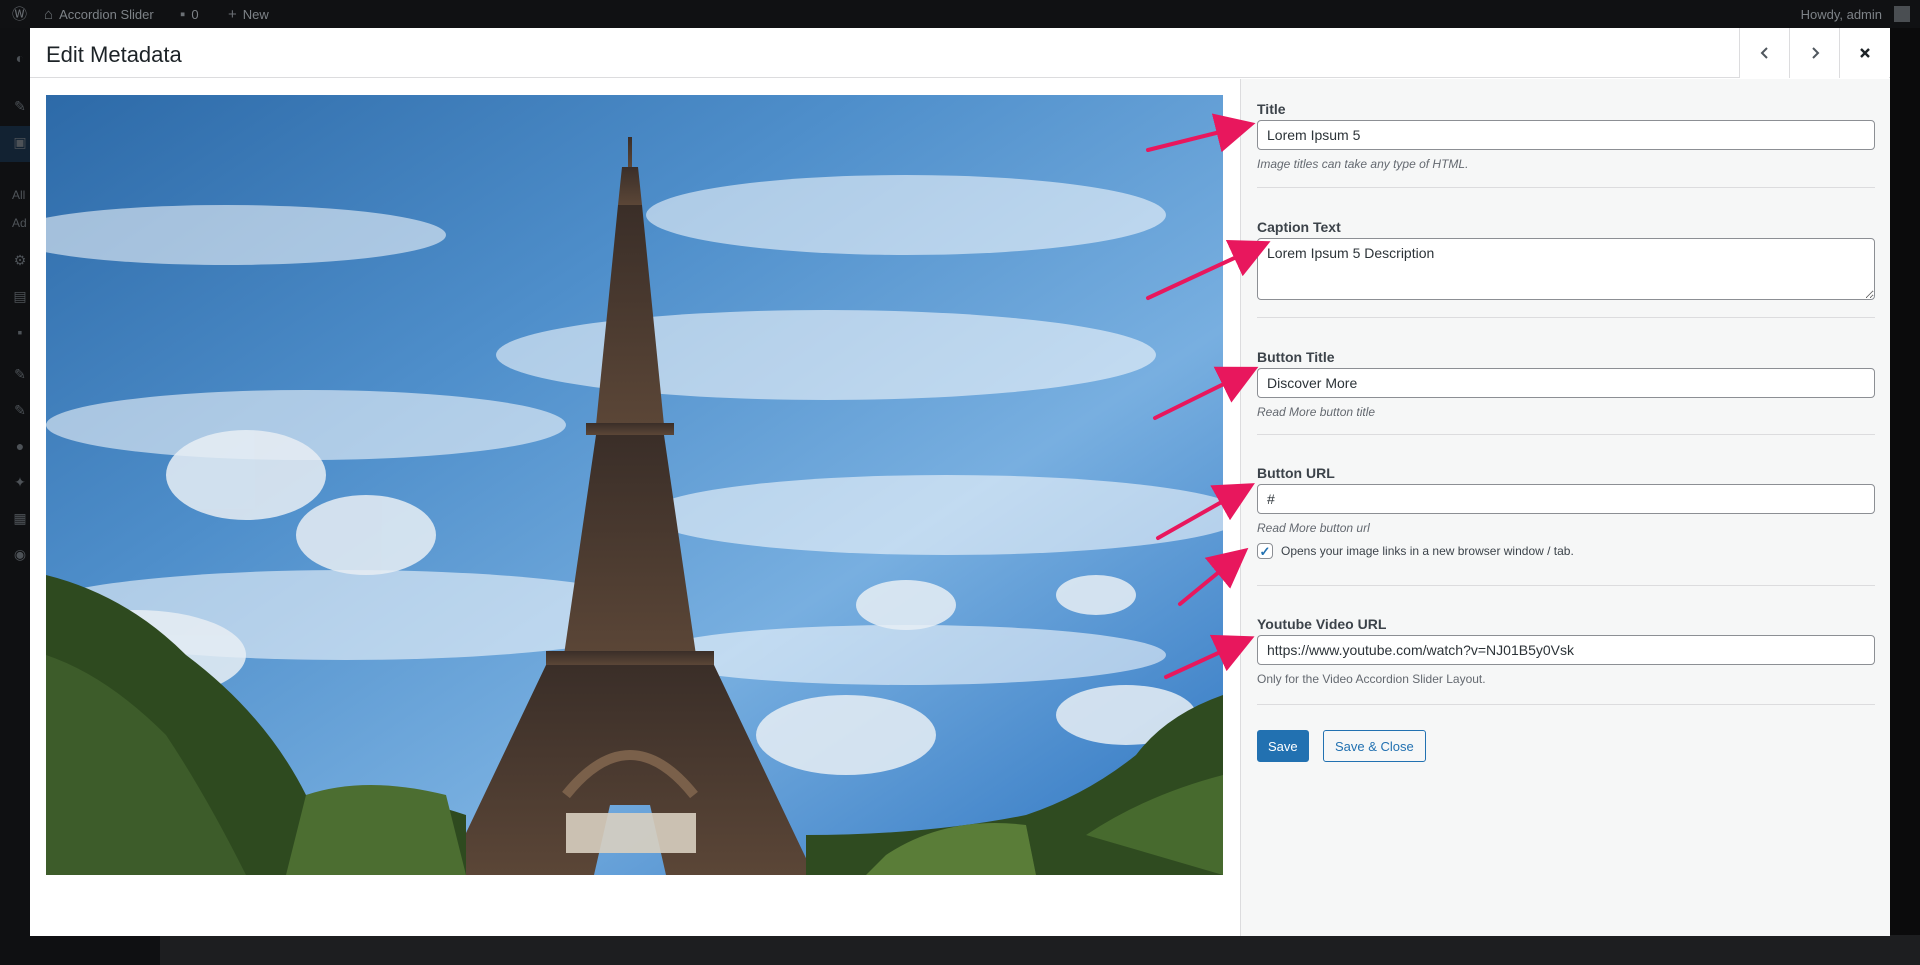 The width and height of the screenshot is (1920, 965). What do you see at coordinates (114, 54) in the screenshot?
I see `modal-title: Edit Metadata` at bounding box center [114, 54].